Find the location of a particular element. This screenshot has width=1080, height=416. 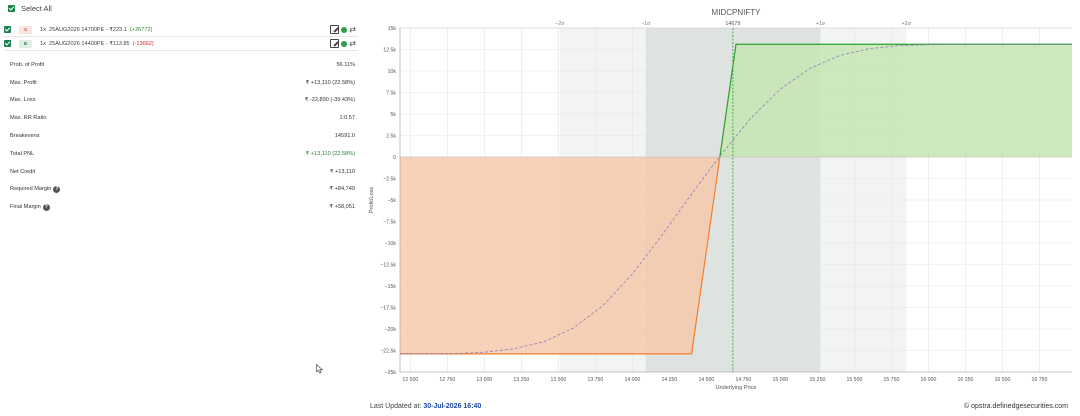

sigma-label: −2σ is located at coordinates (560, 24).